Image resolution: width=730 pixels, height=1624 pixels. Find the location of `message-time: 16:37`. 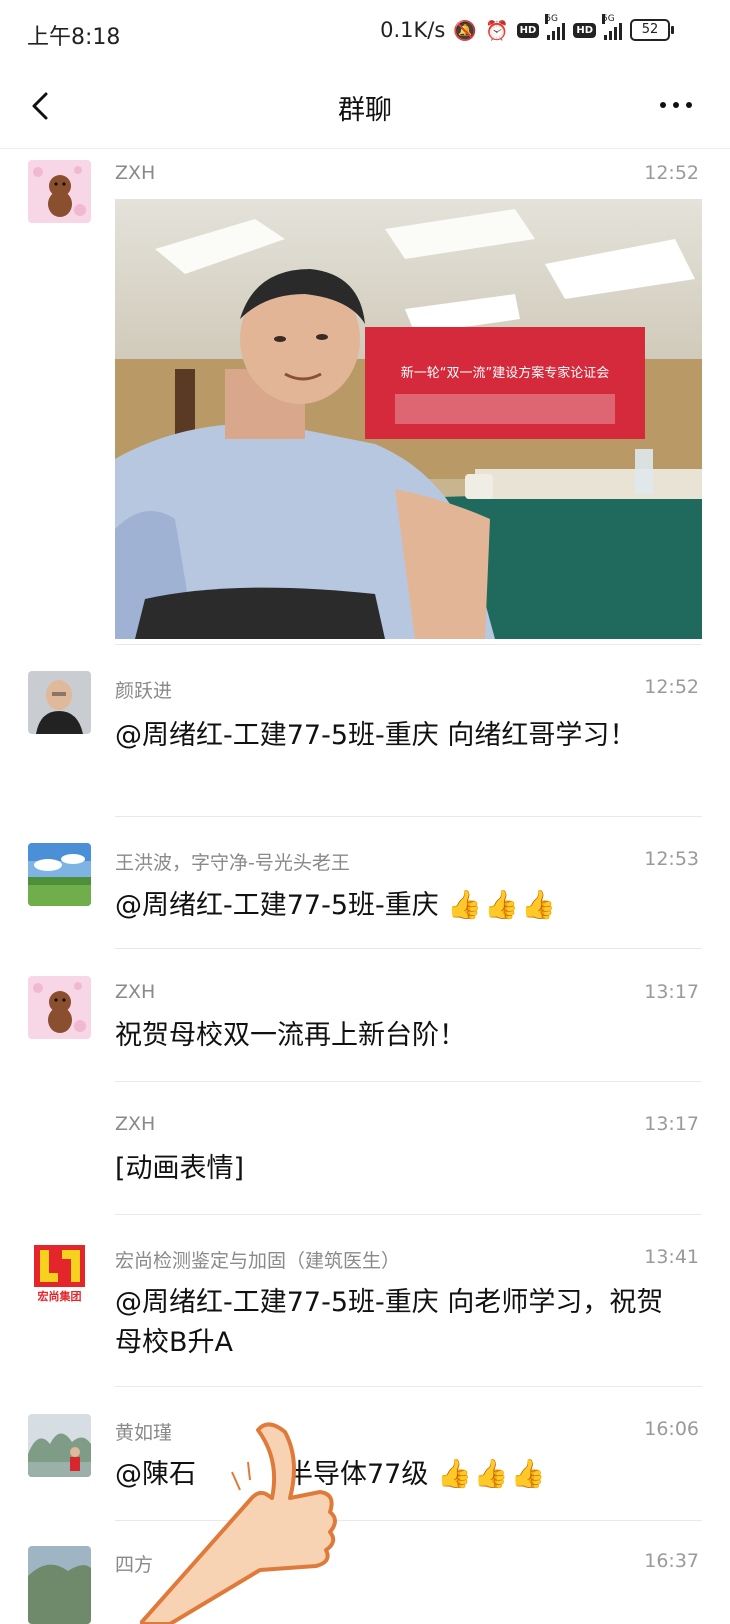

message-time: 16:37 is located at coordinates (671, 1561).